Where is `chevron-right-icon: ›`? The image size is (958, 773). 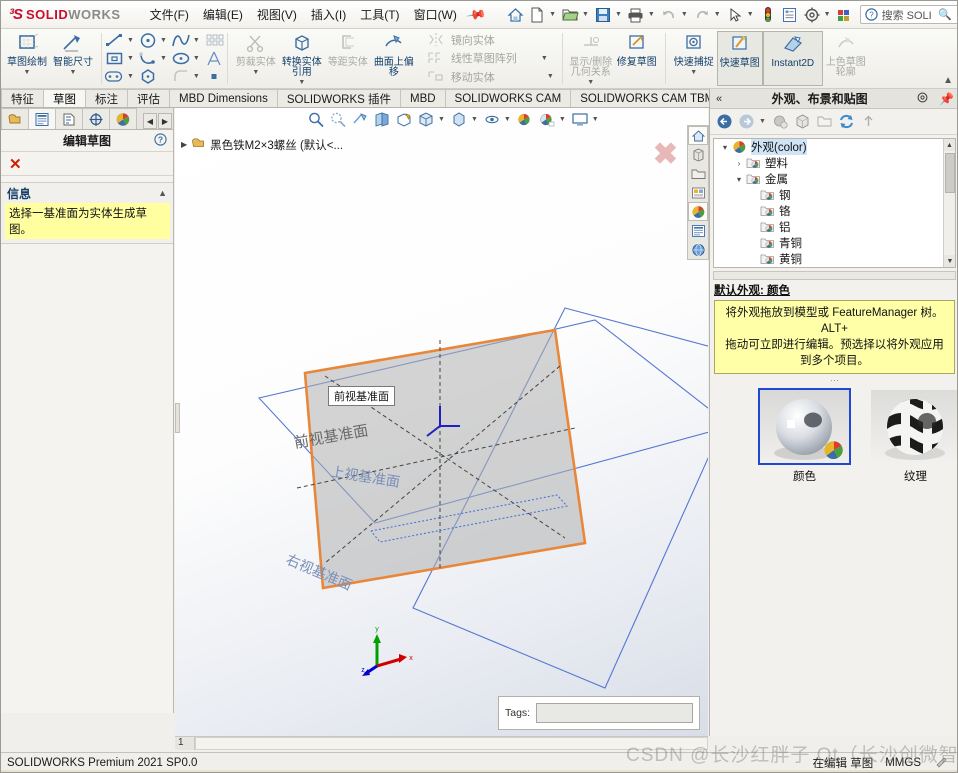 chevron-right-icon: › is located at coordinates (739, 163).